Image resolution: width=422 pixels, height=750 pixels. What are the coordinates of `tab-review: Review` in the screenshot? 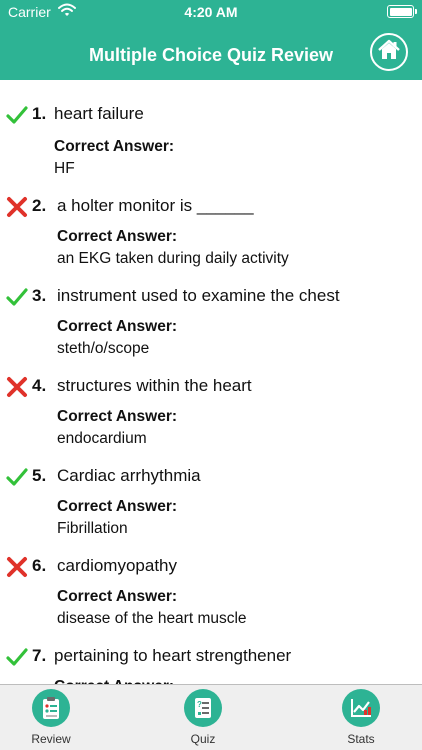 It's located at (53, 717).